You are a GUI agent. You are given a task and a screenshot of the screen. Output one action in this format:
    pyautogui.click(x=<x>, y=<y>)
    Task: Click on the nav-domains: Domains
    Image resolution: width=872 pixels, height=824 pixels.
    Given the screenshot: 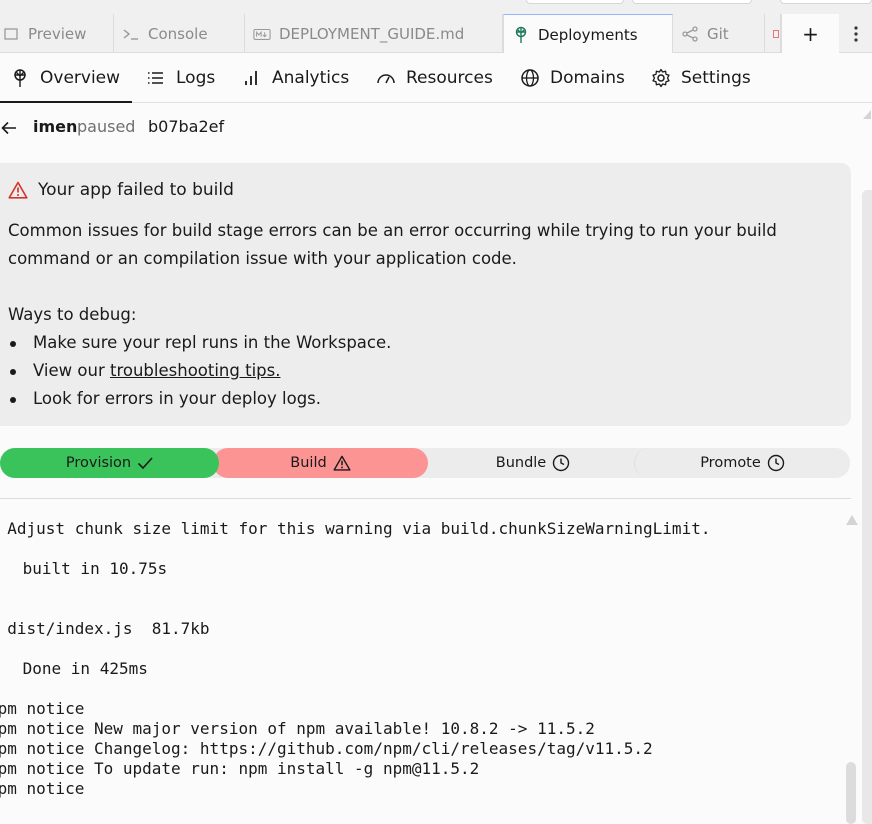 What is the action you would take?
    pyautogui.click(x=572, y=78)
    